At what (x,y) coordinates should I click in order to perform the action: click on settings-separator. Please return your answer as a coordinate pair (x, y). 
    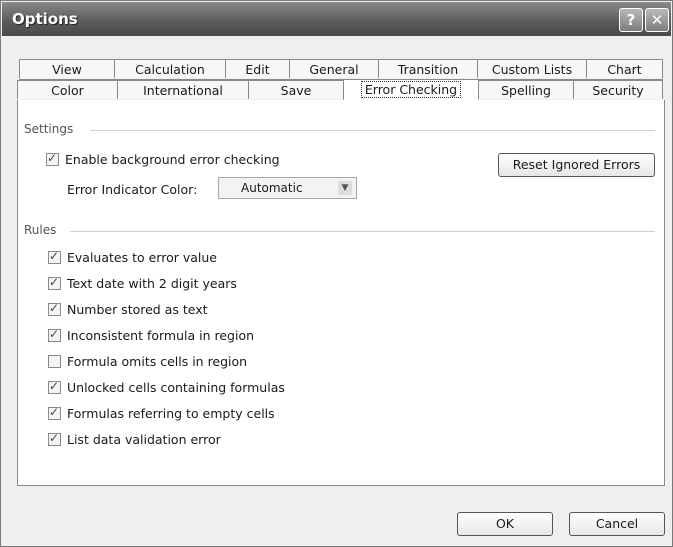
    Looking at the image, I should click on (372, 130).